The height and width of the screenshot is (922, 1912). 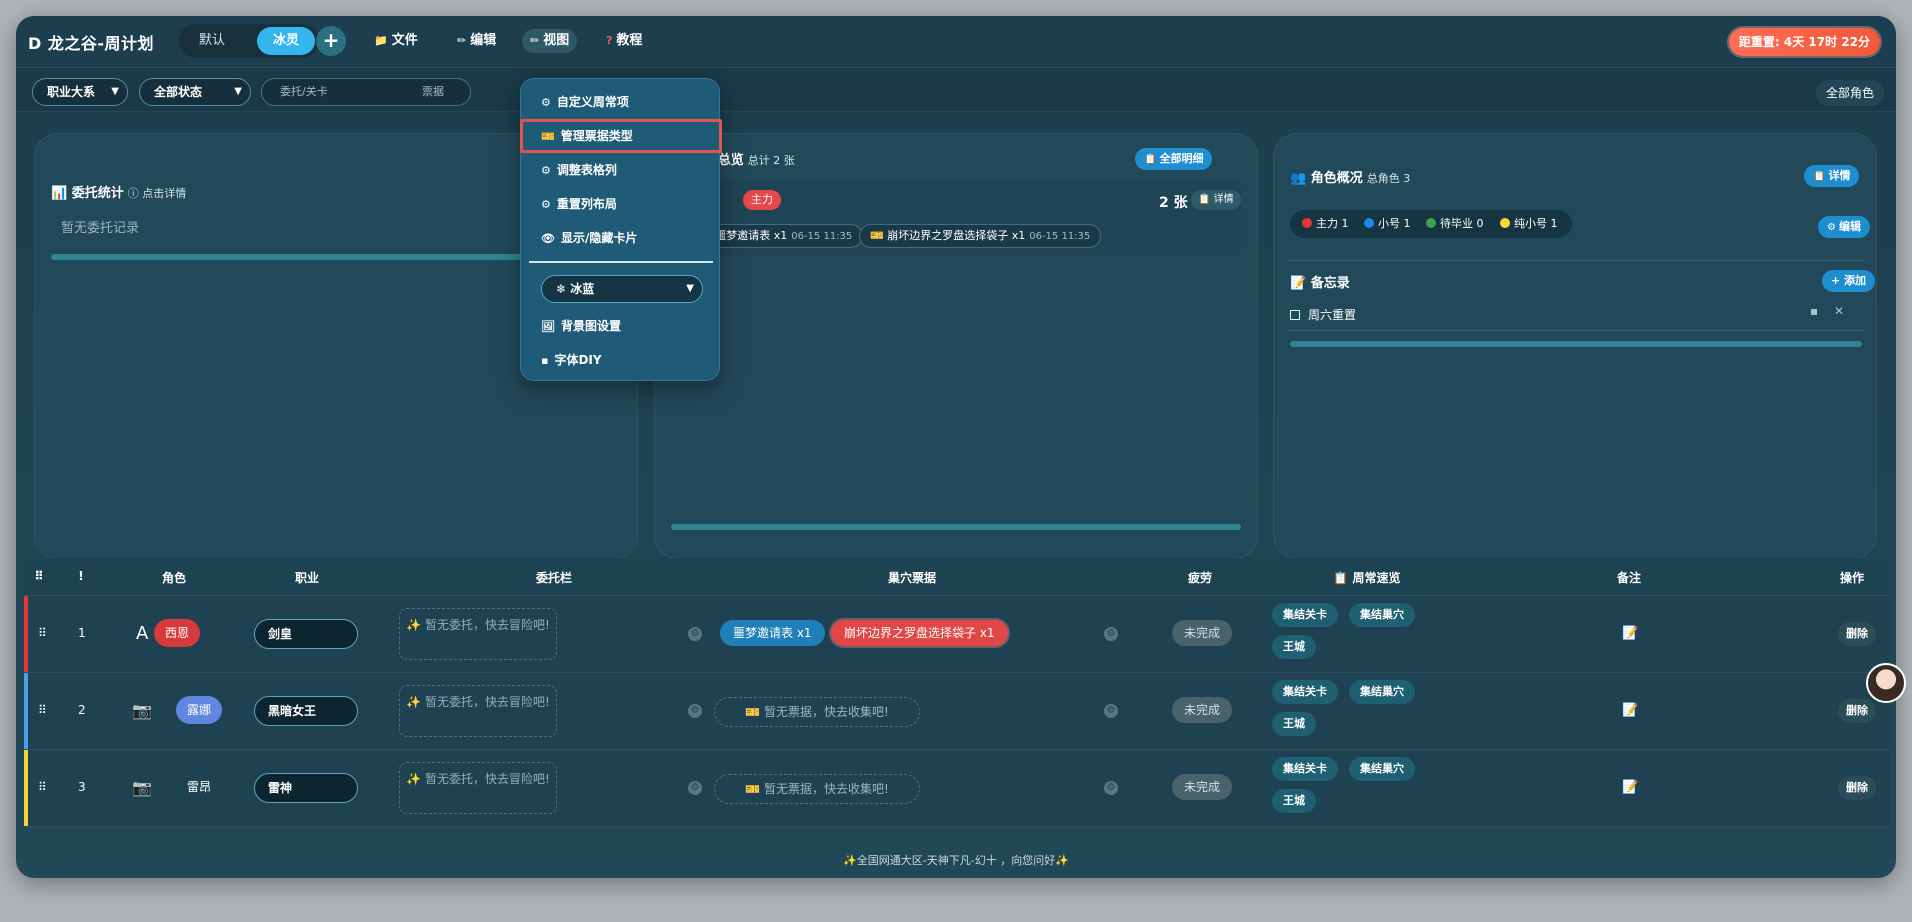 What do you see at coordinates (1839, 311) in the screenshot?
I see `close-icon: ✕` at bounding box center [1839, 311].